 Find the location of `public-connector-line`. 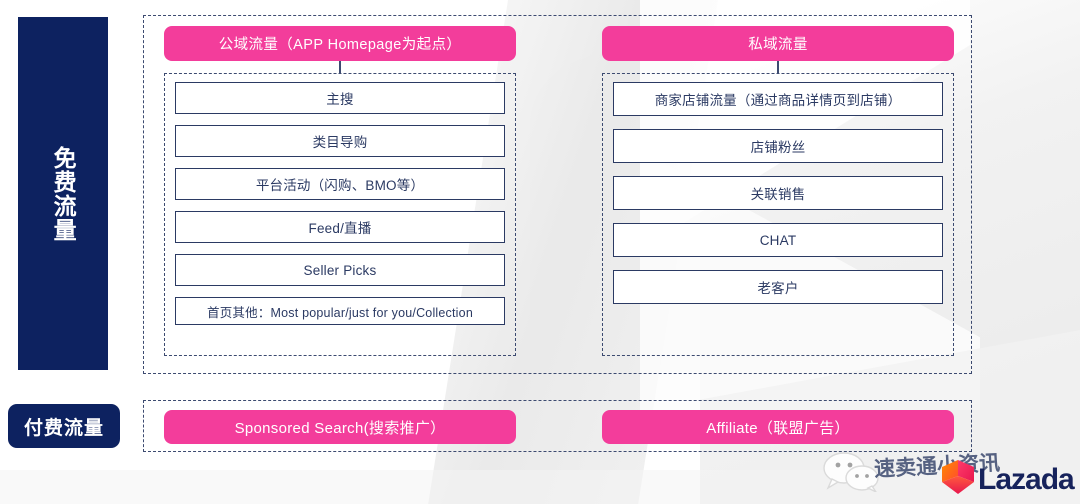

public-connector-line is located at coordinates (340, 67).